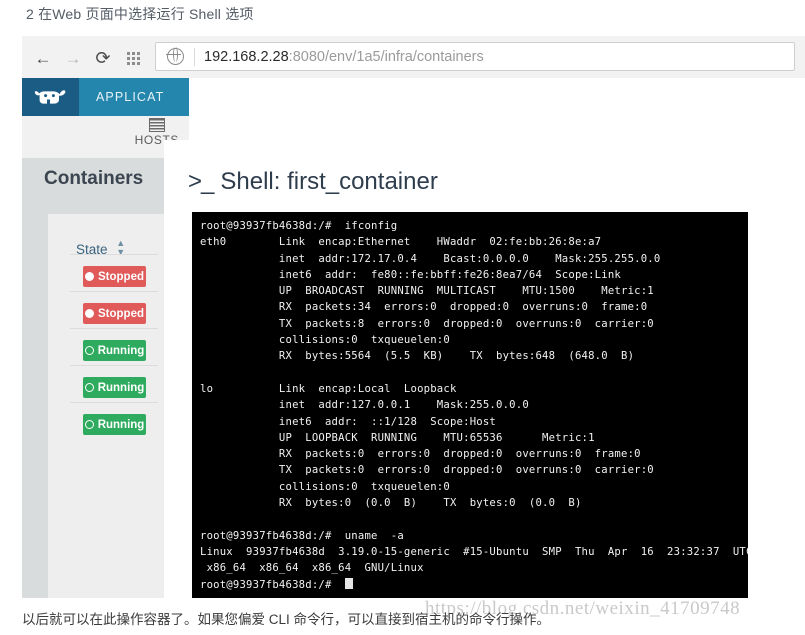  What do you see at coordinates (130, 97) in the screenshot?
I see `nav-applications-label: APPLICAT` at bounding box center [130, 97].